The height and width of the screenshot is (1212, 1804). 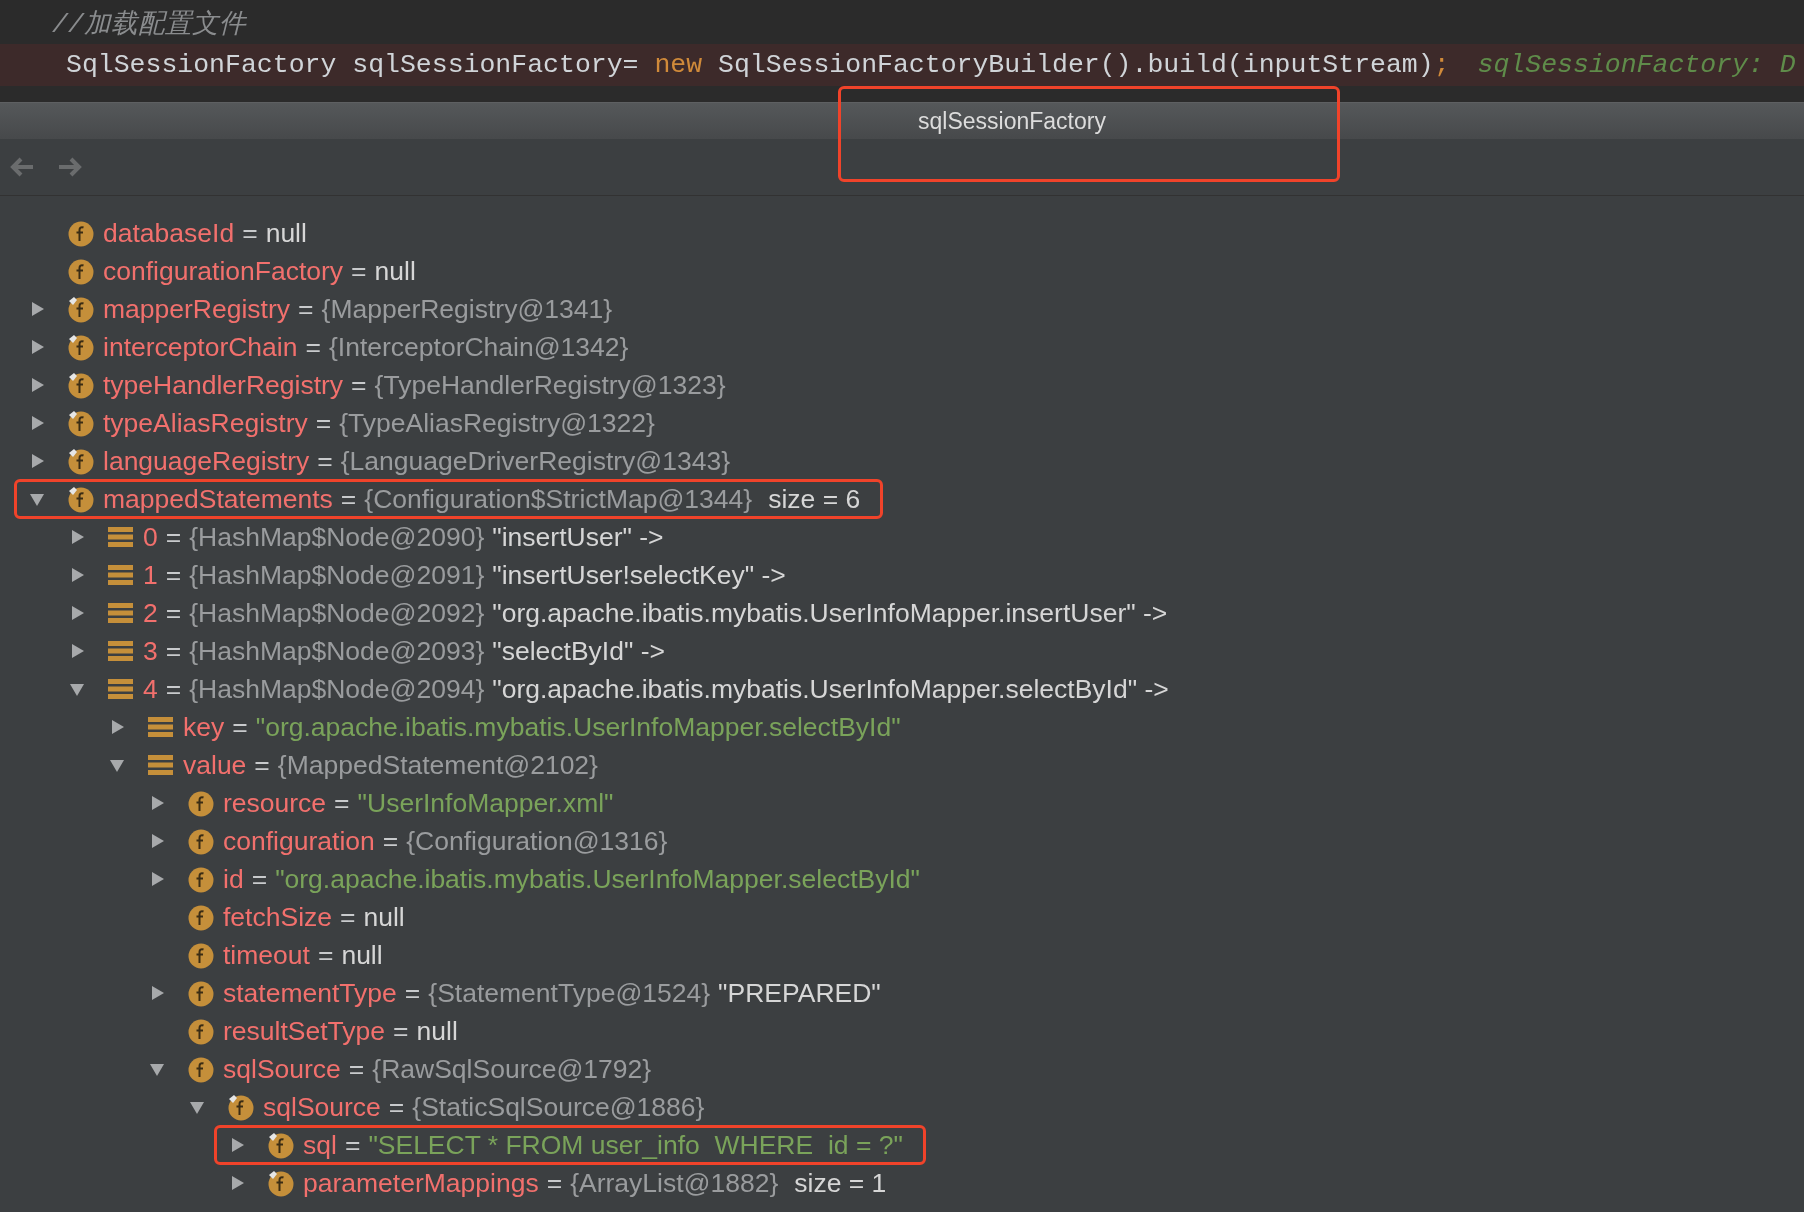 What do you see at coordinates (150, 575) in the screenshot?
I see `variable-name: 1` at bounding box center [150, 575].